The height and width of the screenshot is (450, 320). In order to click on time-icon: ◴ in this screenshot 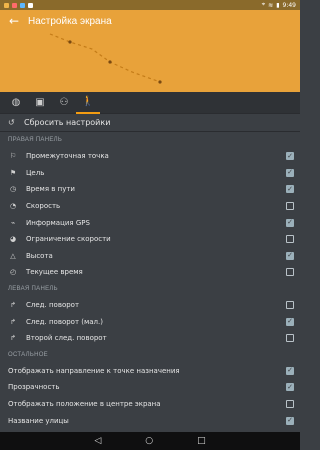, I will do `click(13, 272)`.